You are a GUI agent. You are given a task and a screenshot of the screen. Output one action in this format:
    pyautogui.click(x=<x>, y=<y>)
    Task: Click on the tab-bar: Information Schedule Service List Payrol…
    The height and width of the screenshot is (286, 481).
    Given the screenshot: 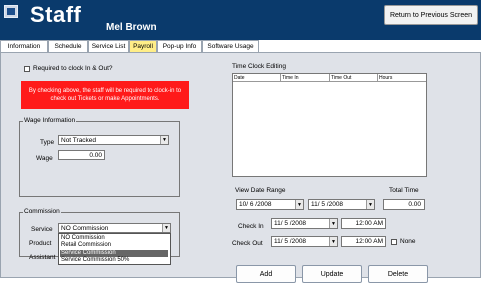 What is the action you would take?
    pyautogui.click(x=240, y=46)
    